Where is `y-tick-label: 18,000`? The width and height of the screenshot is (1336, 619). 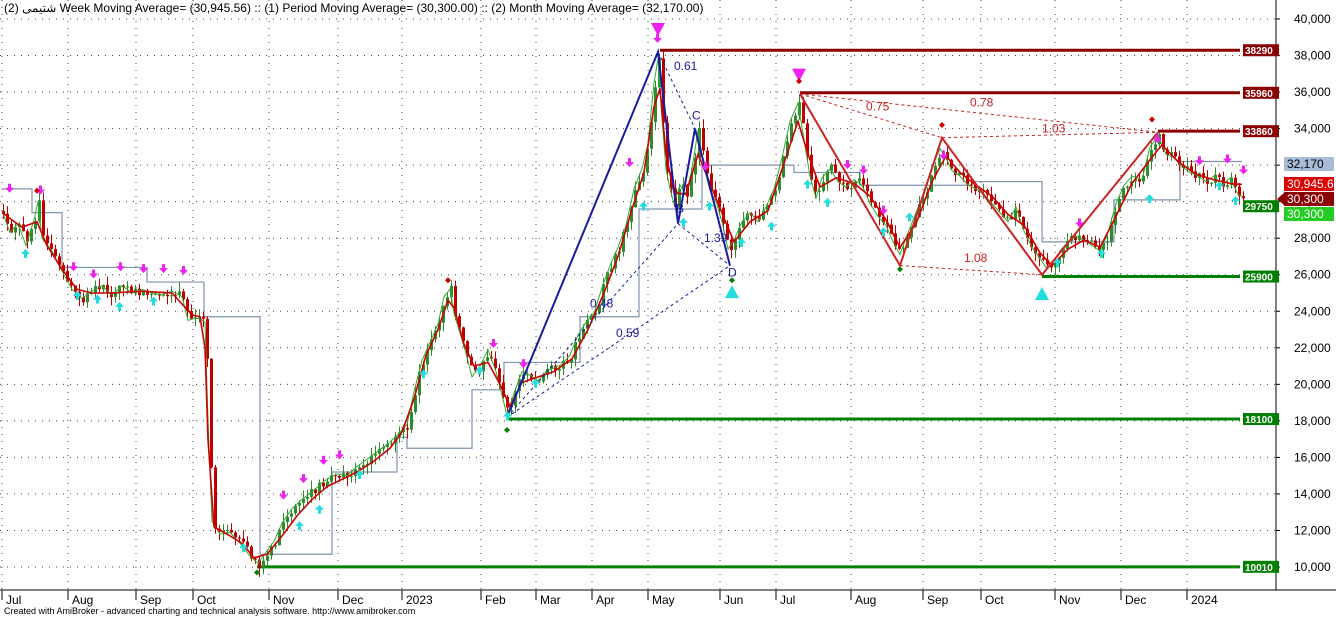 y-tick-label: 18,000 is located at coordinates (1312, 421).